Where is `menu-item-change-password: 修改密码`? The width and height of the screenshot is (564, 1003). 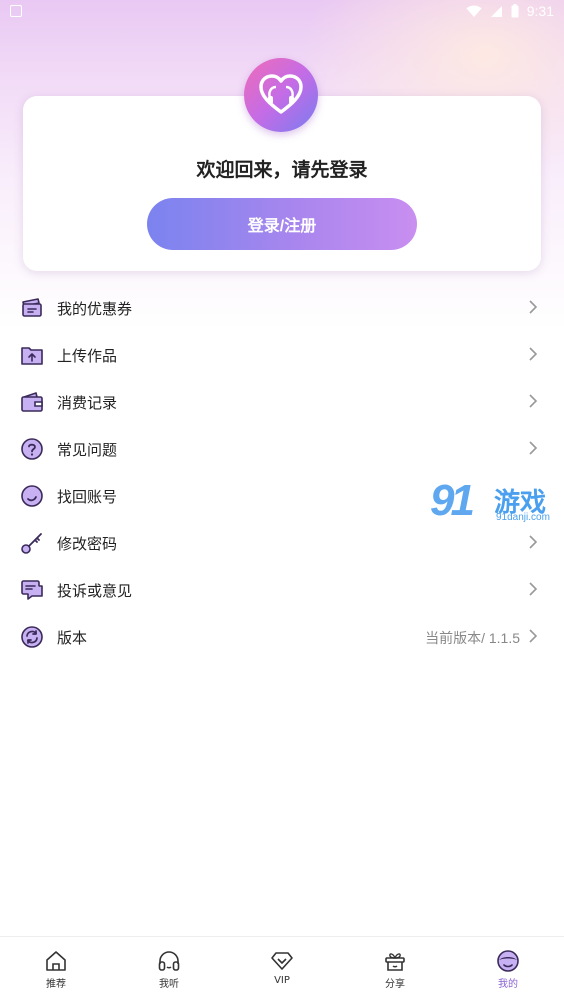 menu-item-change-password: 修改密码 is located at coordinates (282, 542).